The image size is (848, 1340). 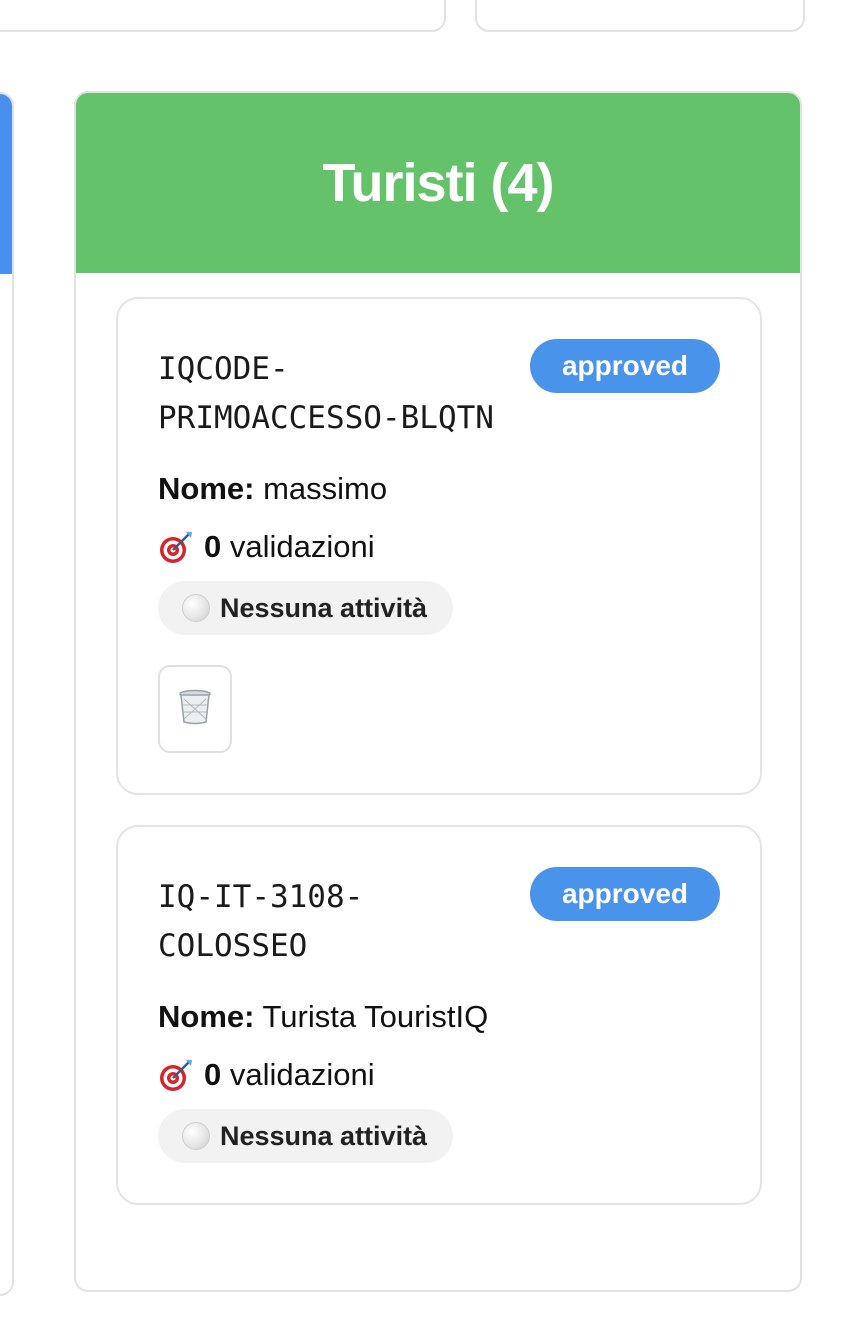 I want to click on left-panel, so click(x=7, y=694).